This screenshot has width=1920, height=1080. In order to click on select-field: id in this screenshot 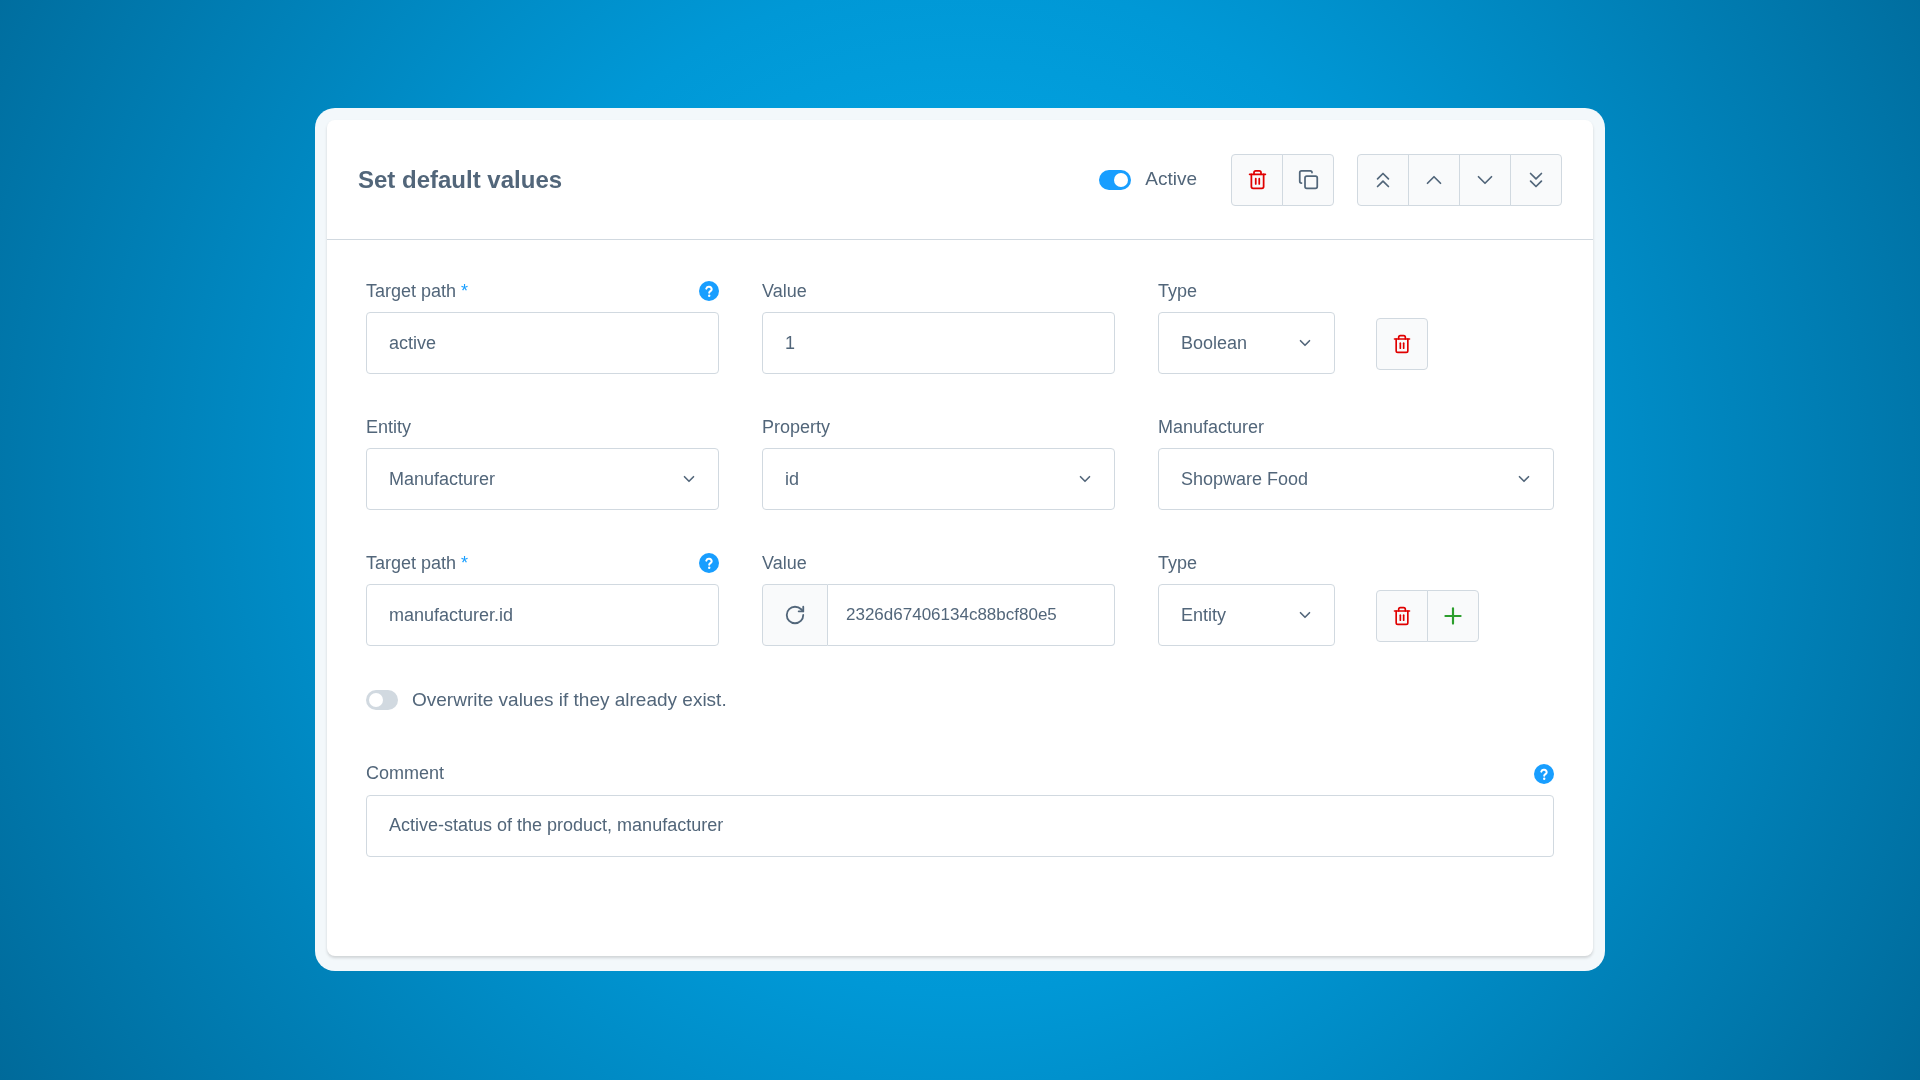, I will do `click(938, 479)`.